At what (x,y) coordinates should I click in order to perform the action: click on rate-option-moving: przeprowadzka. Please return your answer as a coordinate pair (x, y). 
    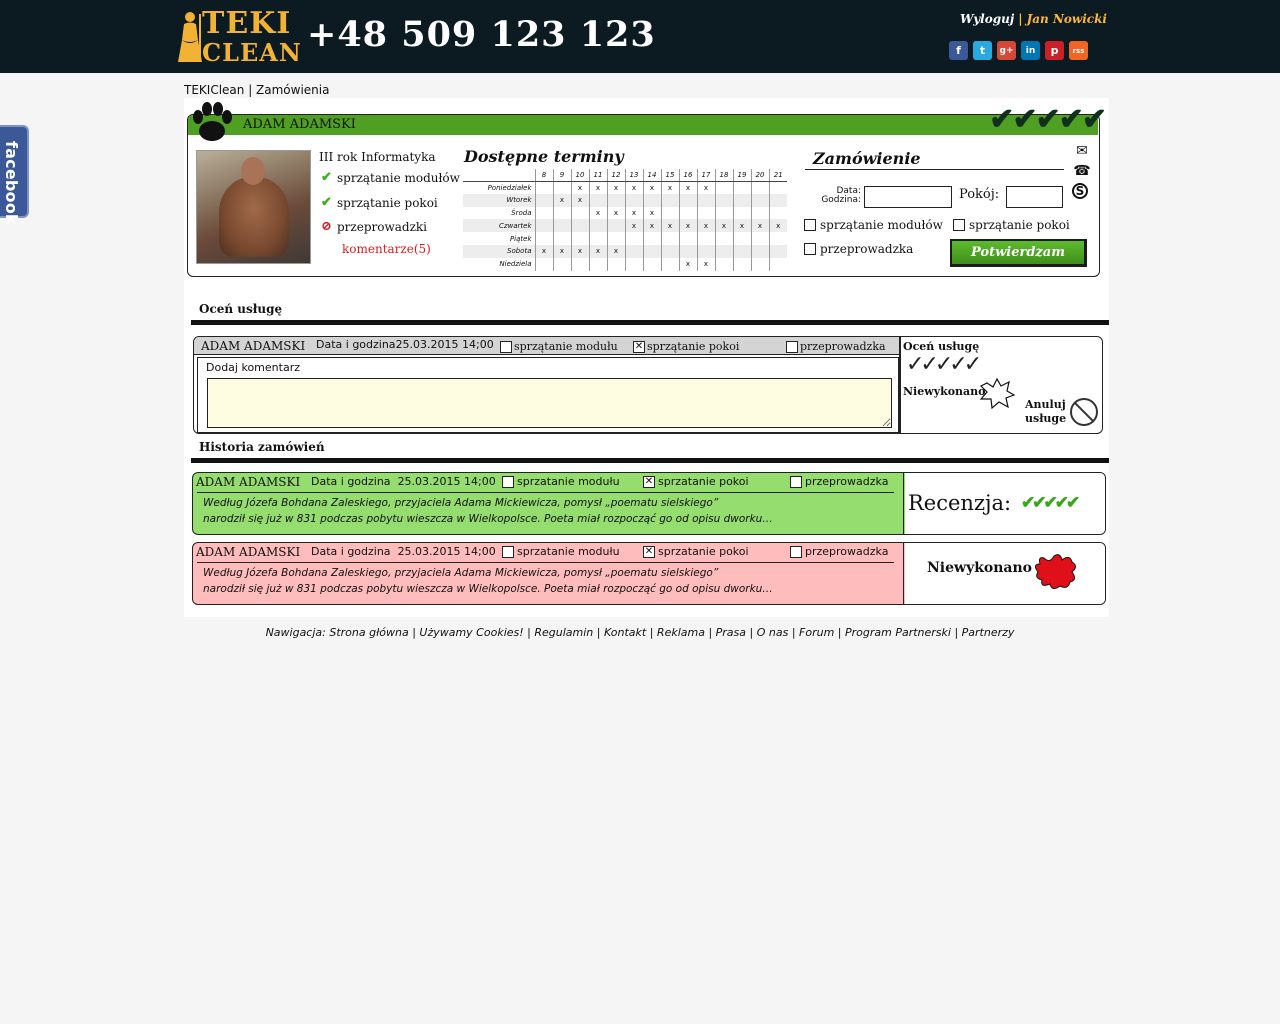
    Looking at the image, I should click on (836, 346).